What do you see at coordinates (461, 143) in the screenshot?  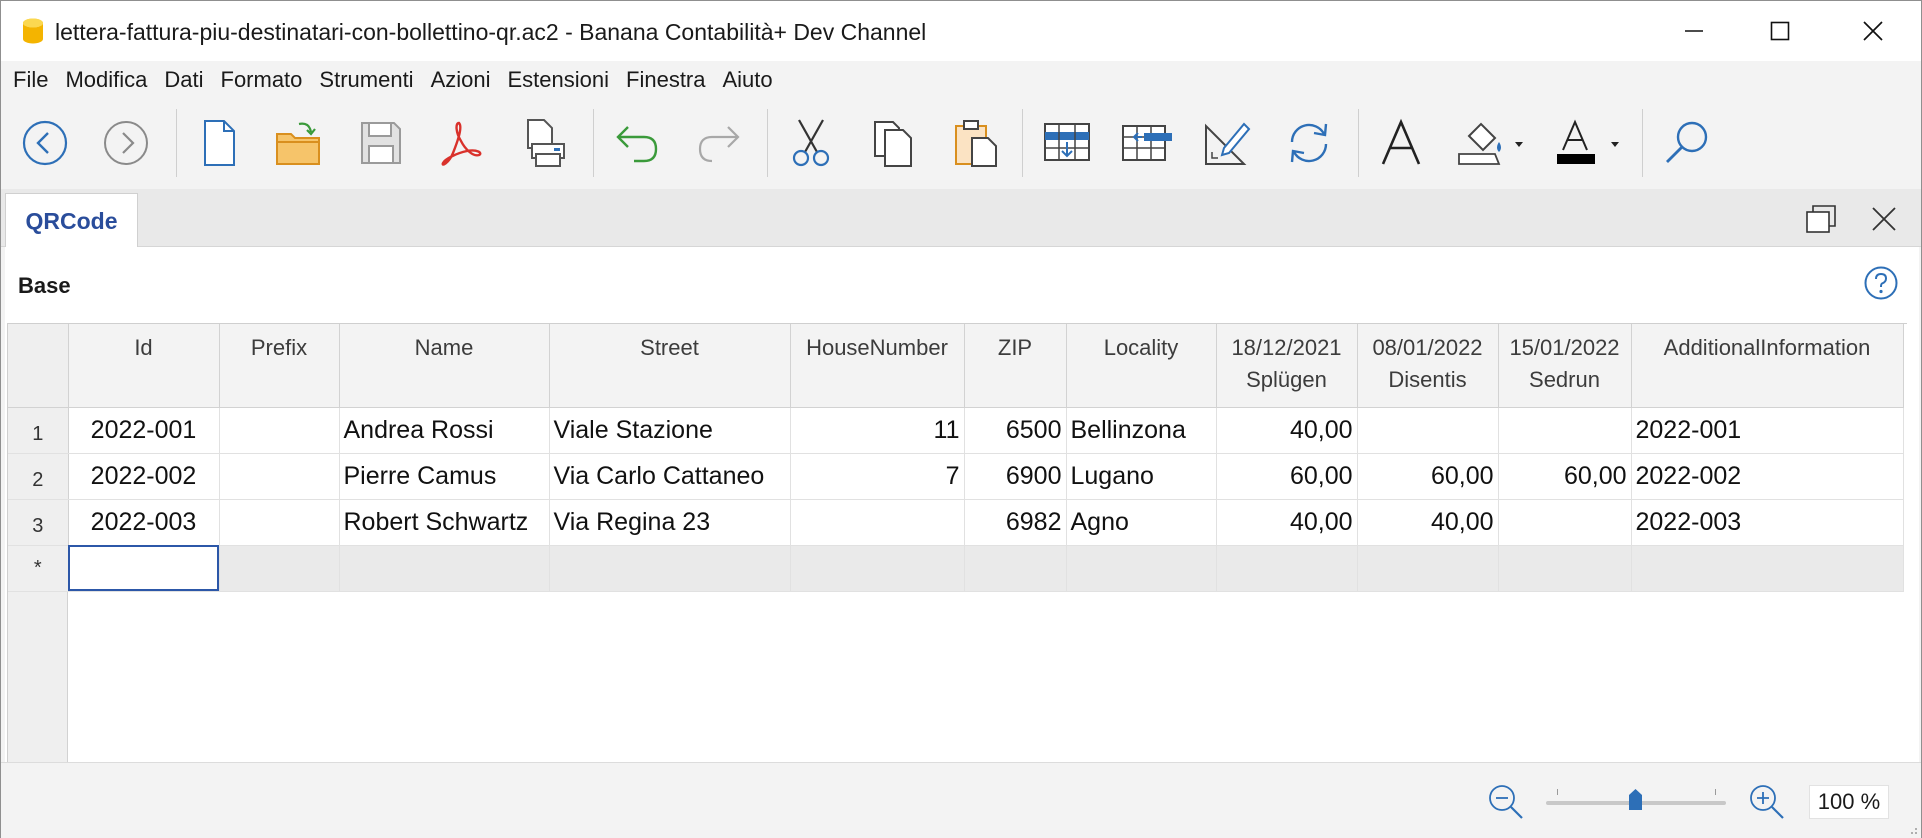 I see `pdf-button` at bounding box center [461, 143].